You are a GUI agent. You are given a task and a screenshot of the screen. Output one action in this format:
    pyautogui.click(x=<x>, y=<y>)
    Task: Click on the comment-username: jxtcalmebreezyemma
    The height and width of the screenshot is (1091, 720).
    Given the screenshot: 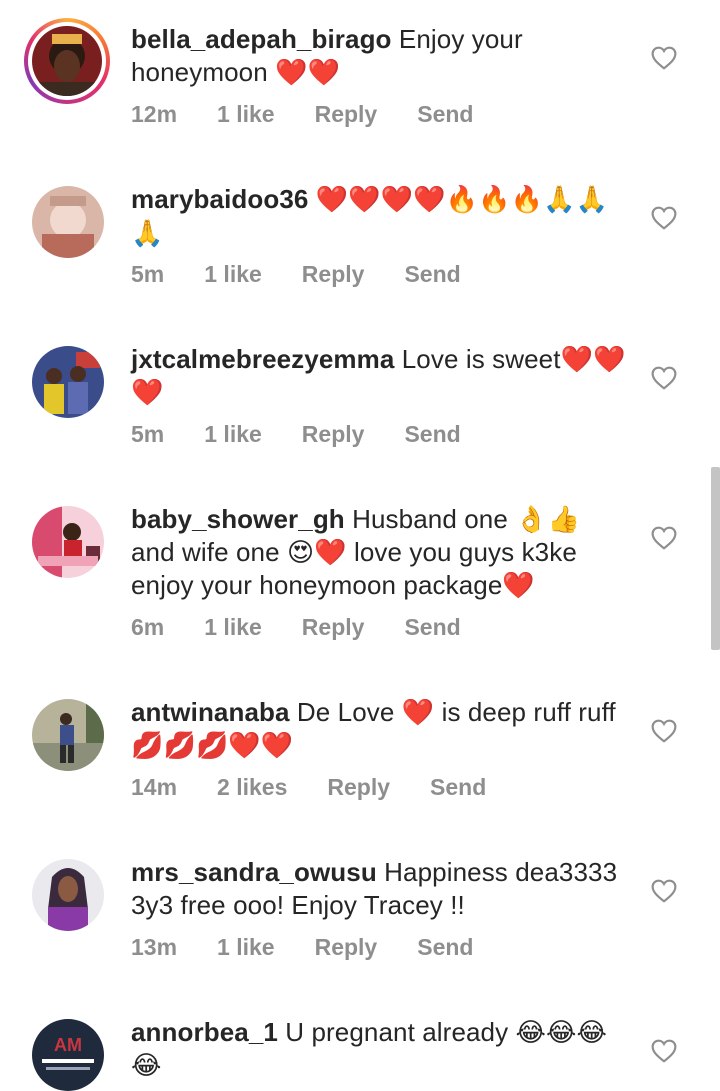 What is the action you would take?
    pyautogui.click(x=262, y=359)
    